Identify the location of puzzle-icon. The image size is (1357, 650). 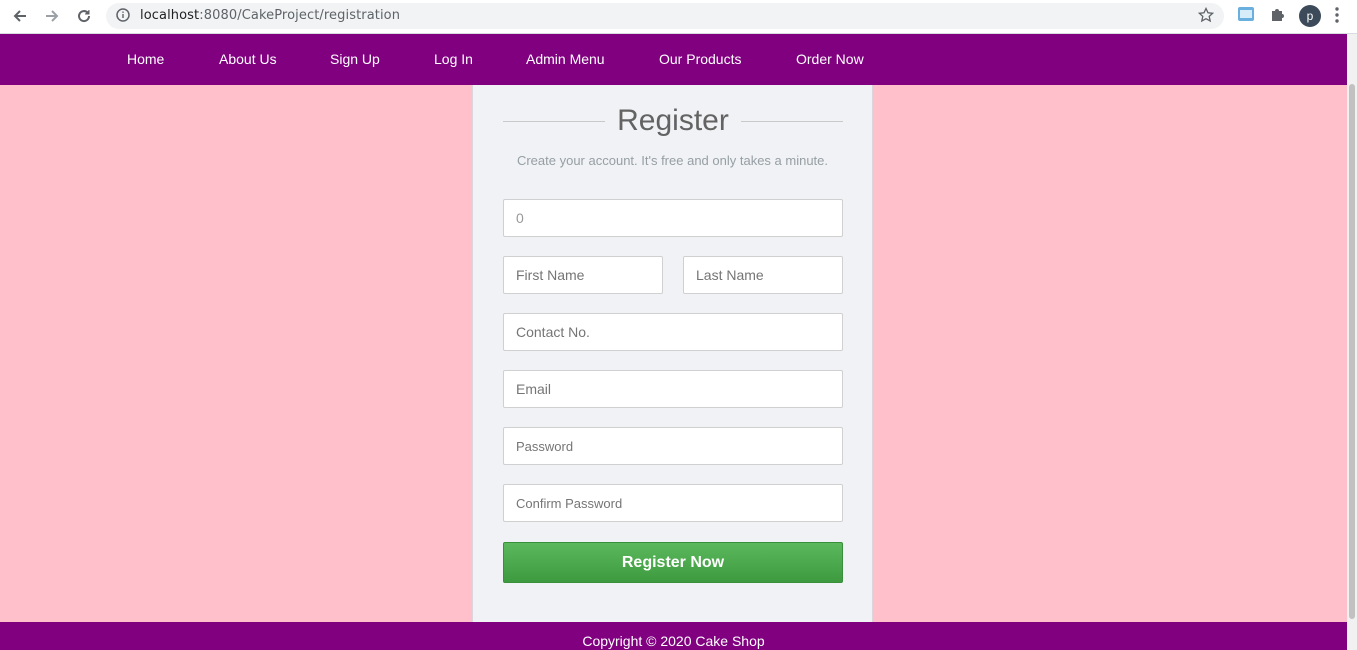
(1278, 16).